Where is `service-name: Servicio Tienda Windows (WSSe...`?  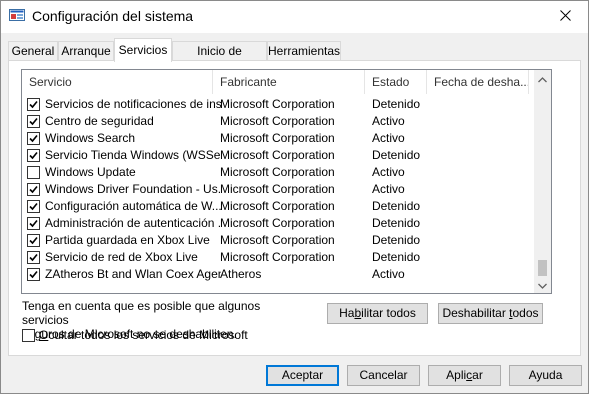
service-name: Servicio Tienda Windows (WSSe... is located at coordinates (133, 155).